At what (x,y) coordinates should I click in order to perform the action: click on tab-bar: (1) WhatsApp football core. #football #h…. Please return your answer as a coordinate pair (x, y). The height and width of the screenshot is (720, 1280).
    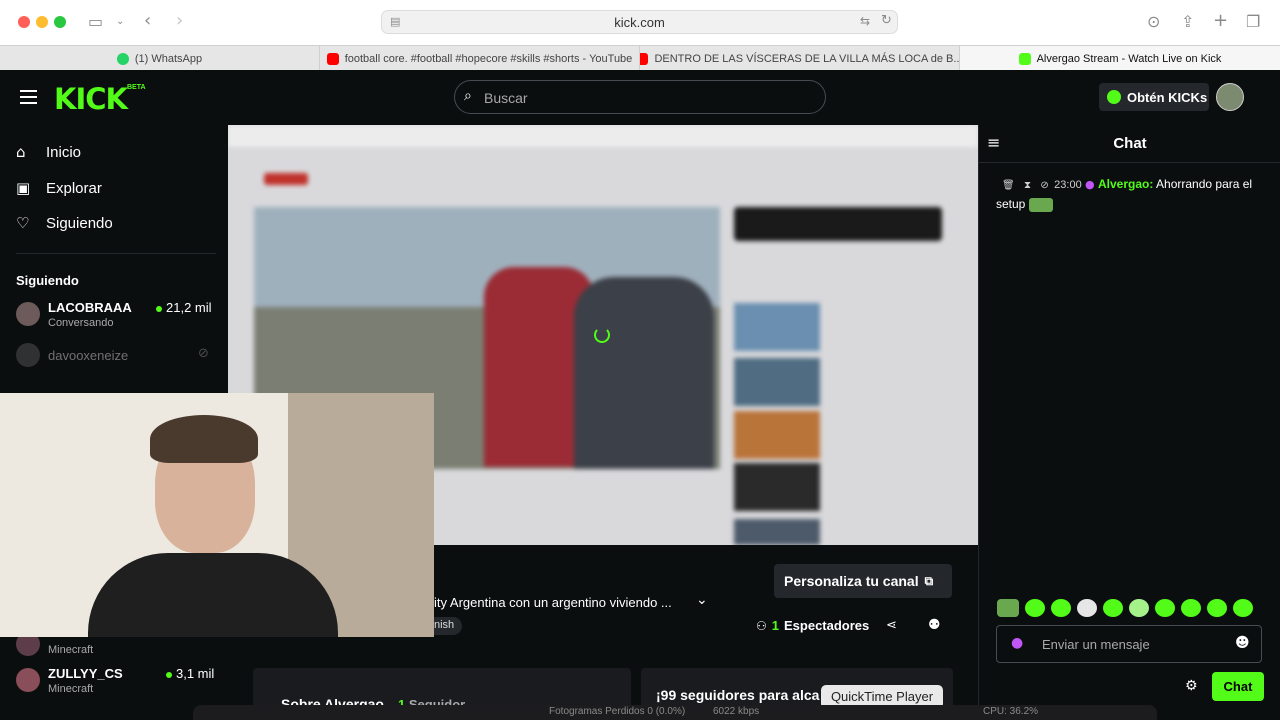
    Looking at the image, I should click on (640, 58).